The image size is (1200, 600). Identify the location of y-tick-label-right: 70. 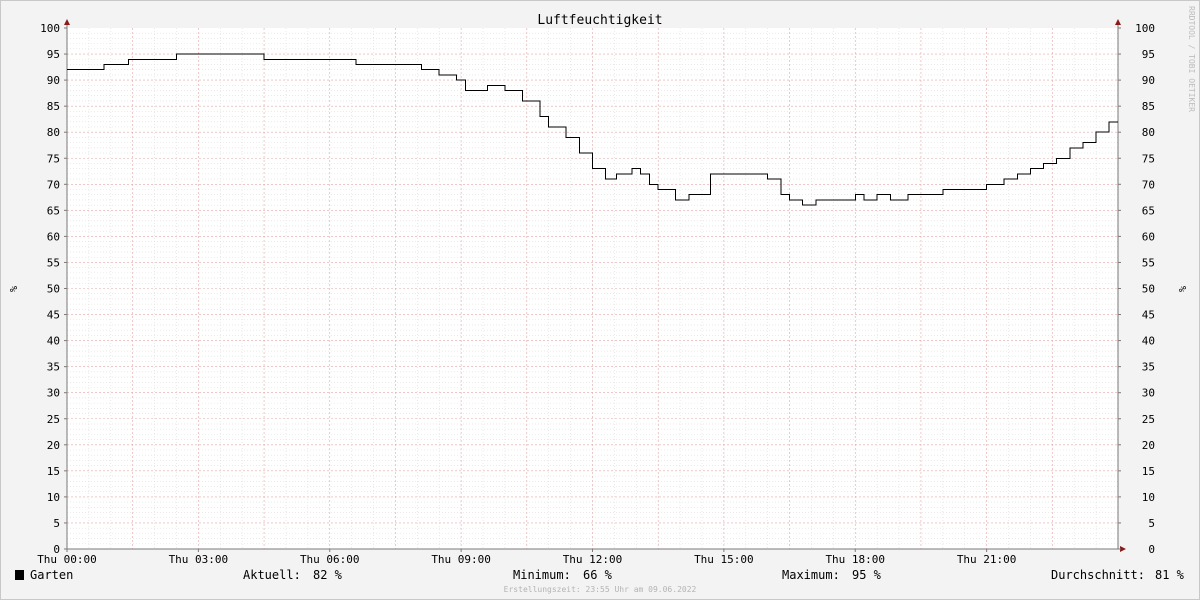
(1148, 184).